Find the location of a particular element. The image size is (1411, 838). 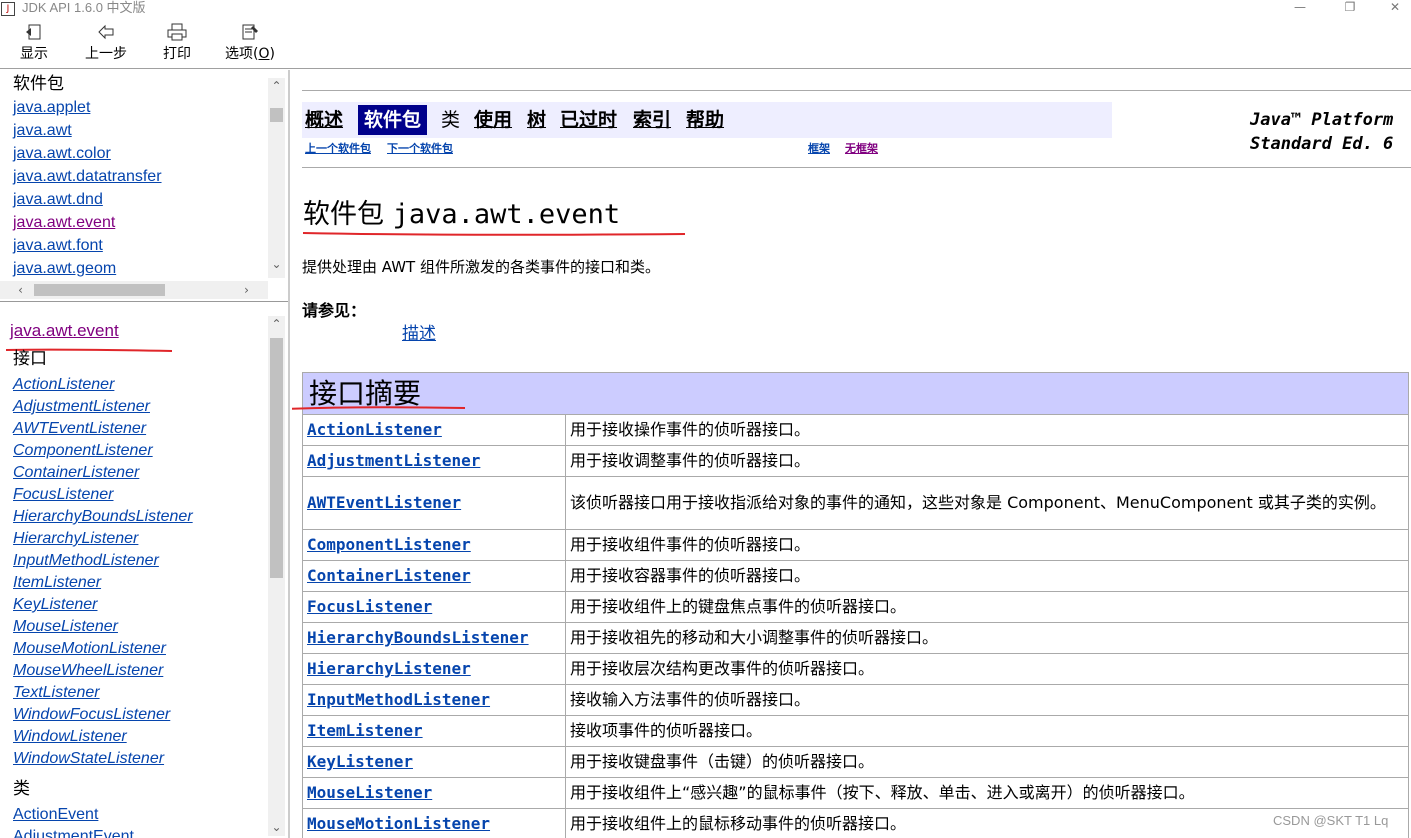

interface-link: ContainerListener is located at coordinates (76, 472).